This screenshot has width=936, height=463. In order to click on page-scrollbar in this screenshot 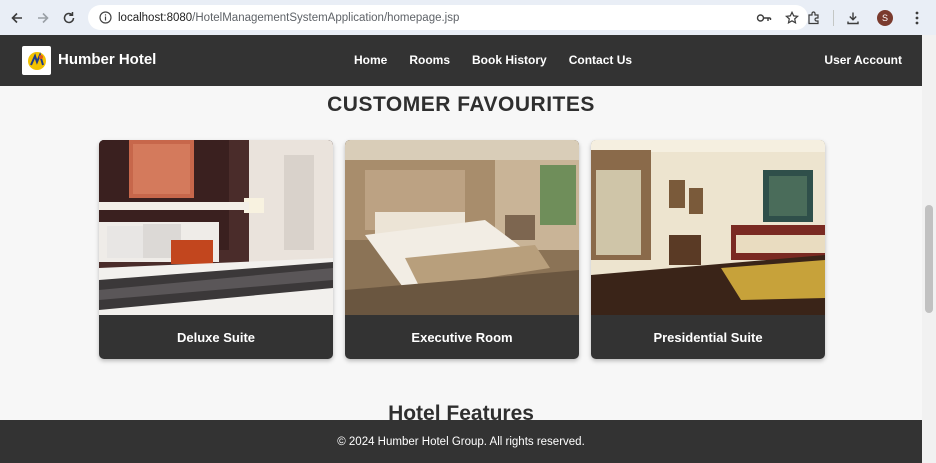, I will do `click(929, 249)`.